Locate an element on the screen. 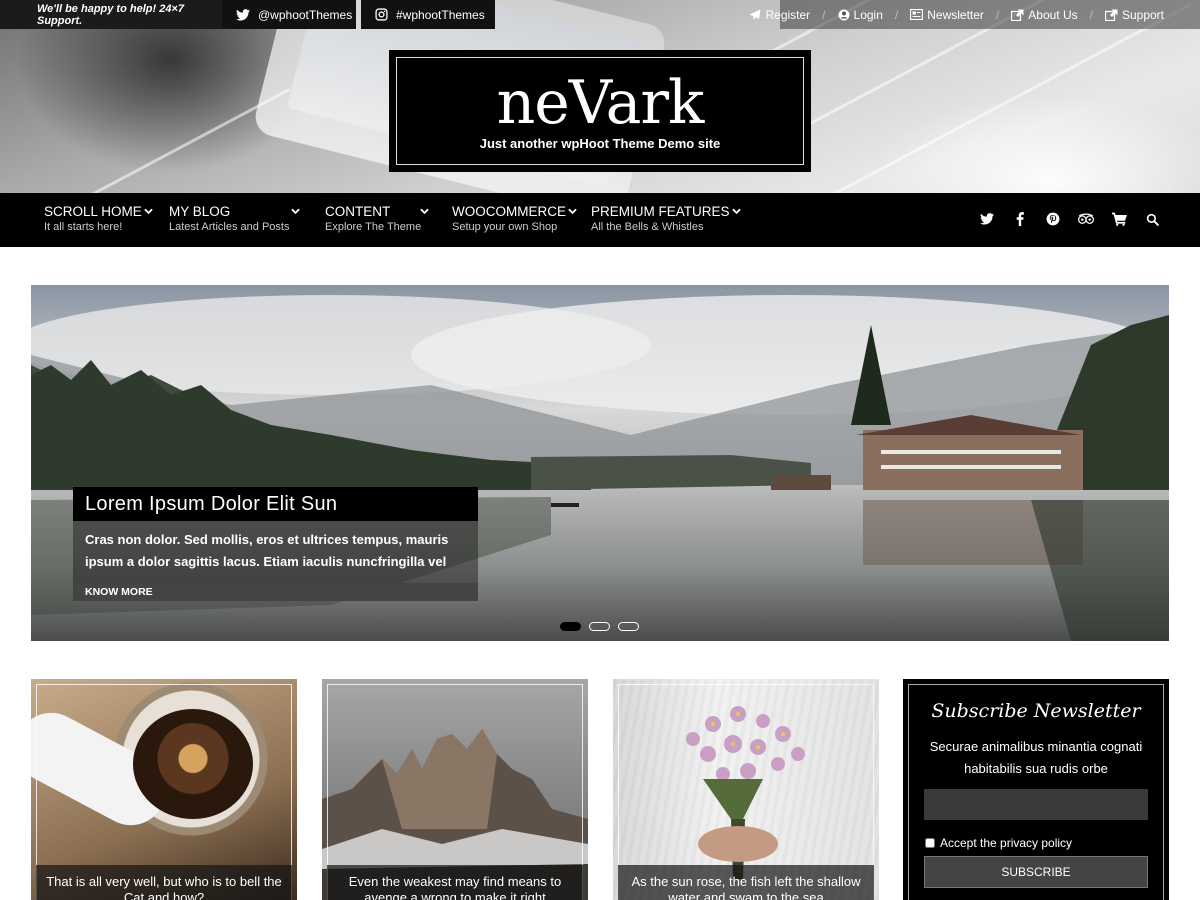 Image resolution: width=1200 pixels, height=900 pixels. login-label: Login is located at coordinates (868, 14).